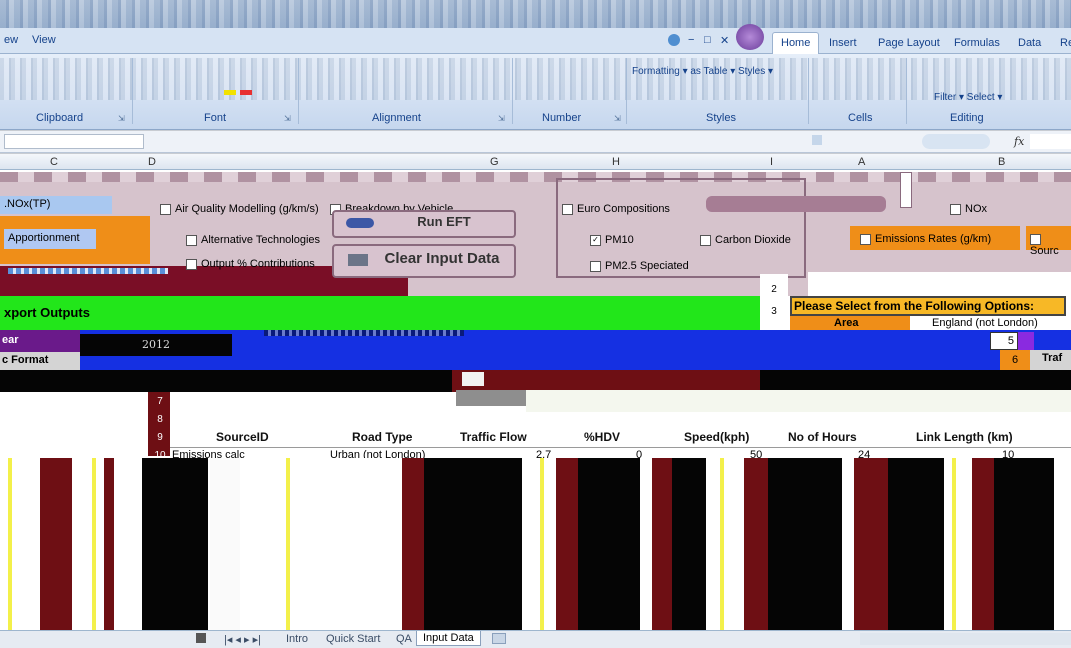 This screenshot has height=648, width=1071. I want to click on co2-label: Carbon Dioxide, so click(753, 240).